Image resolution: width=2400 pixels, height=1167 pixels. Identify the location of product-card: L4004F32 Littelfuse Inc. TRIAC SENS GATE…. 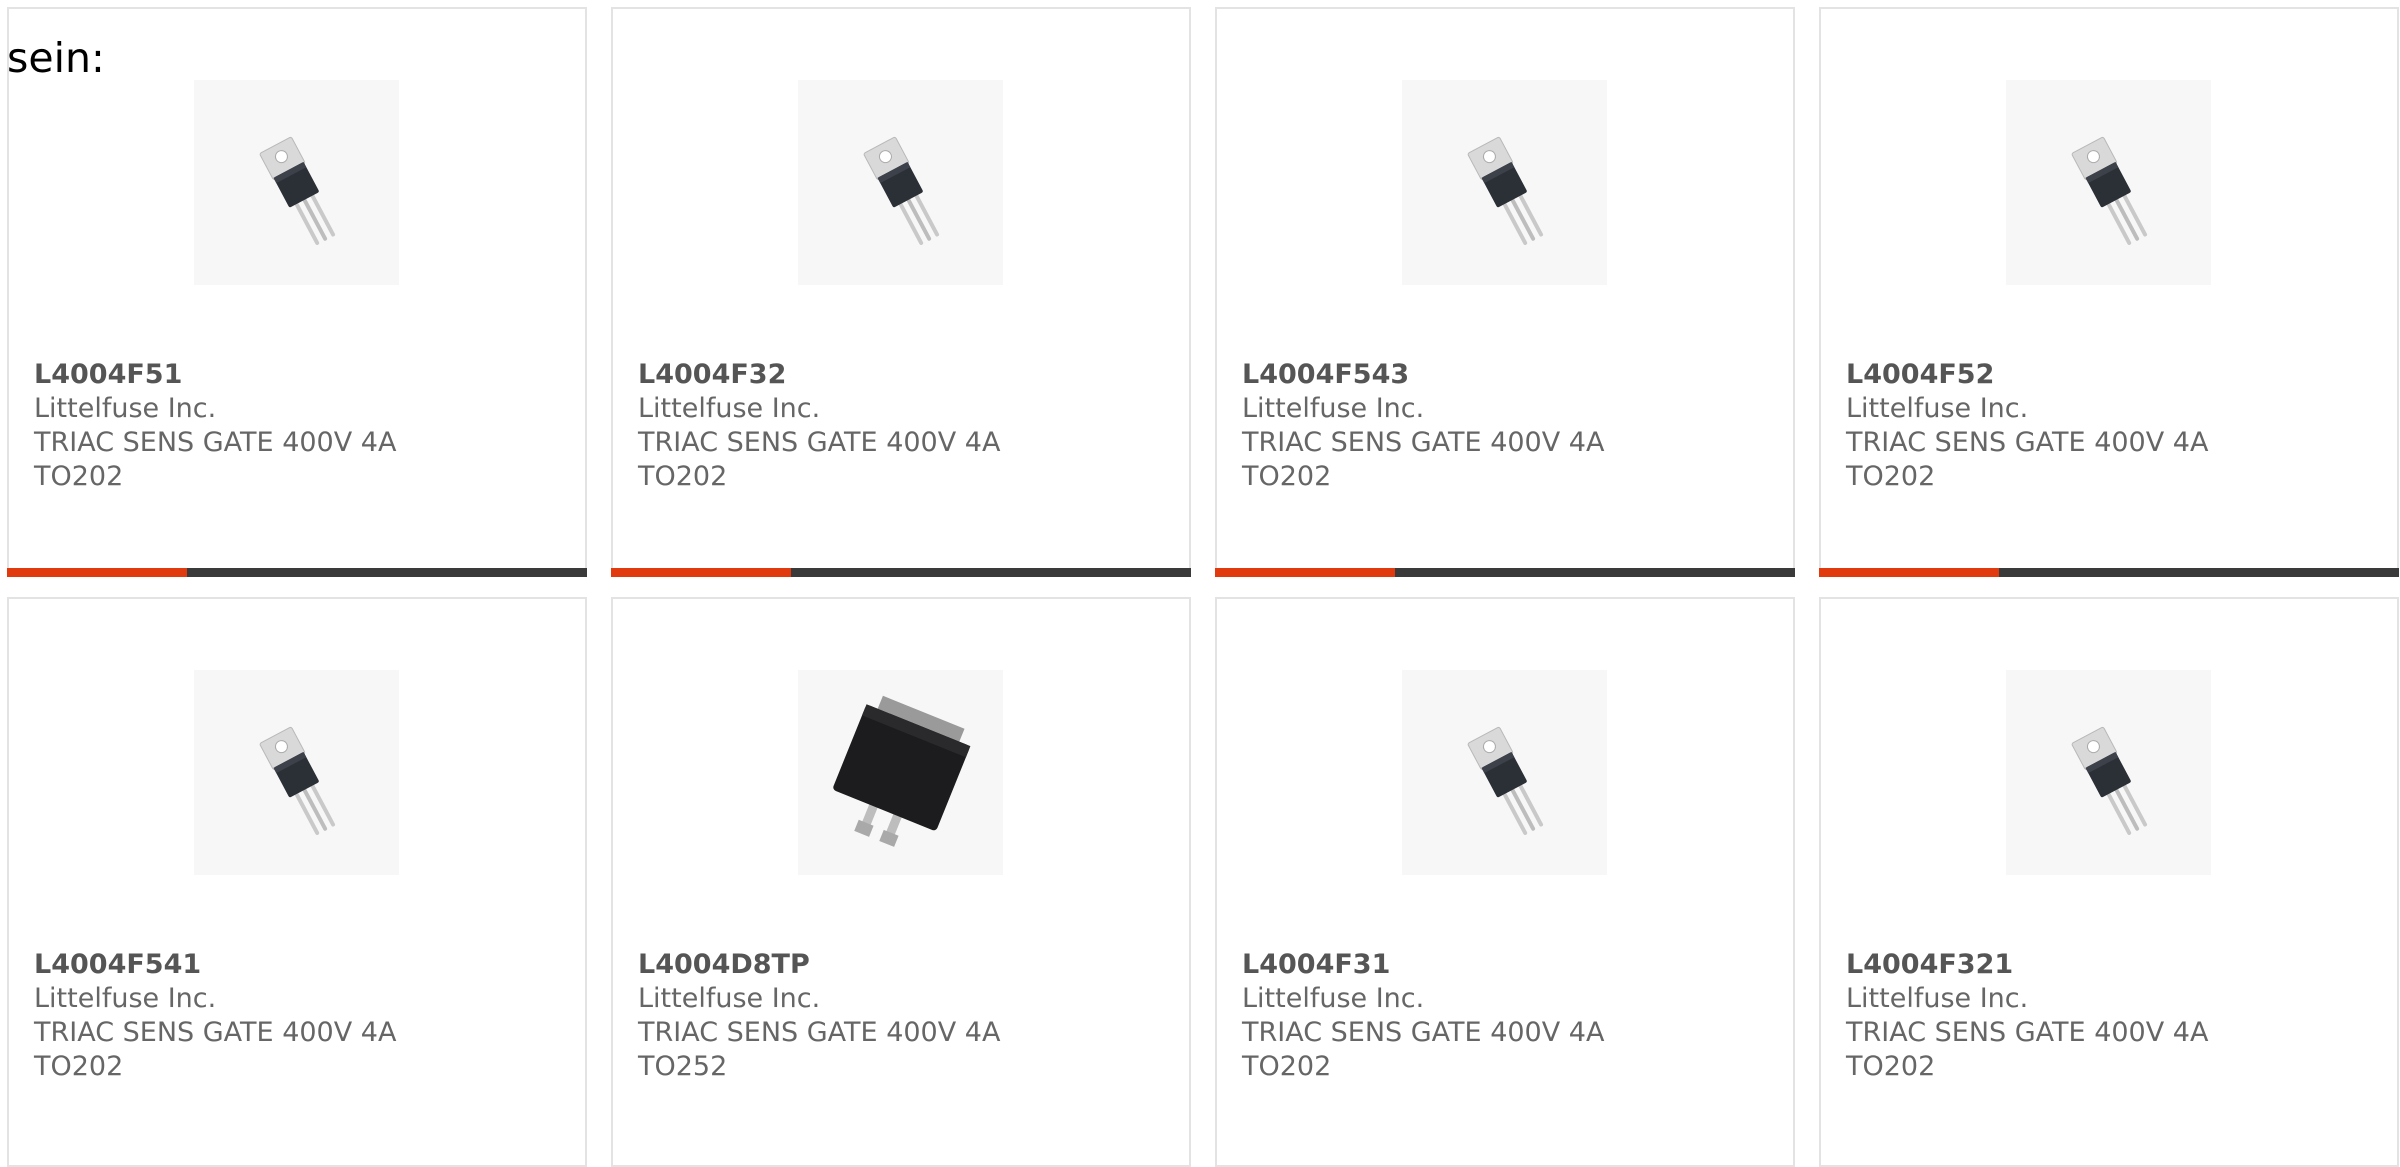
(901, 292).